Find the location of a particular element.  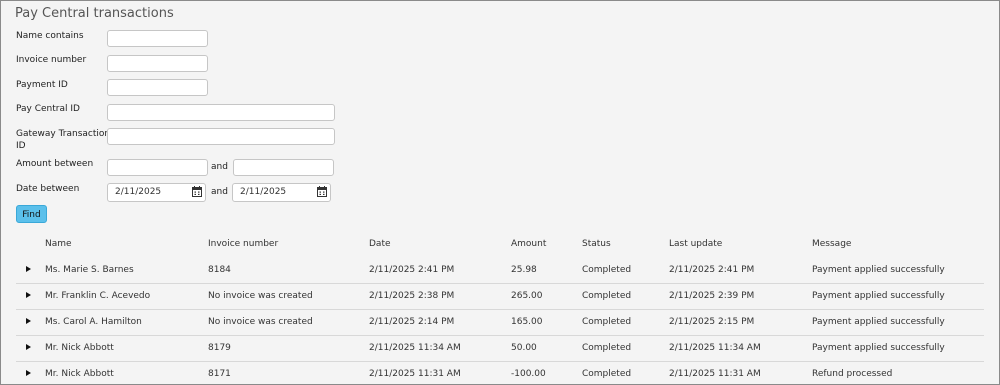

gateway-label-line2: ID is located at coordinates (21, 146).